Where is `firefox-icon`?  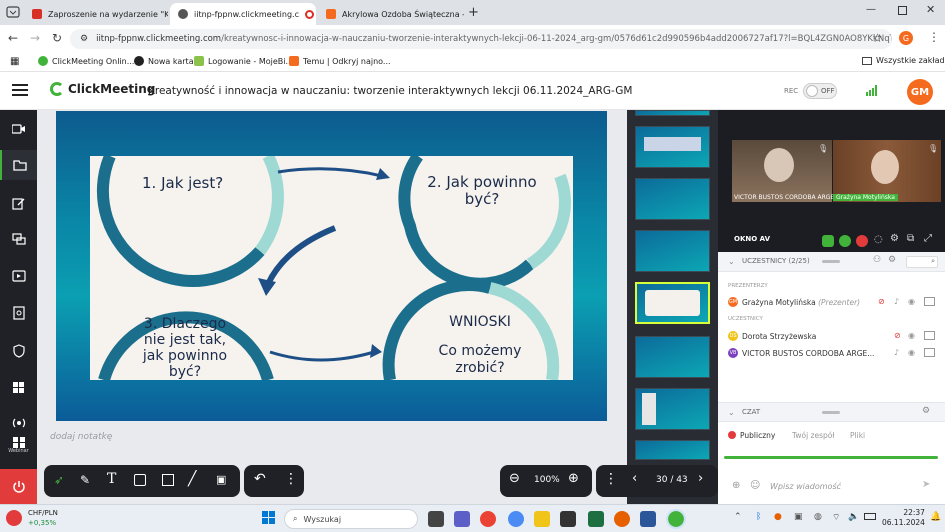
firefox-icon is located at coordinates (622, 519).